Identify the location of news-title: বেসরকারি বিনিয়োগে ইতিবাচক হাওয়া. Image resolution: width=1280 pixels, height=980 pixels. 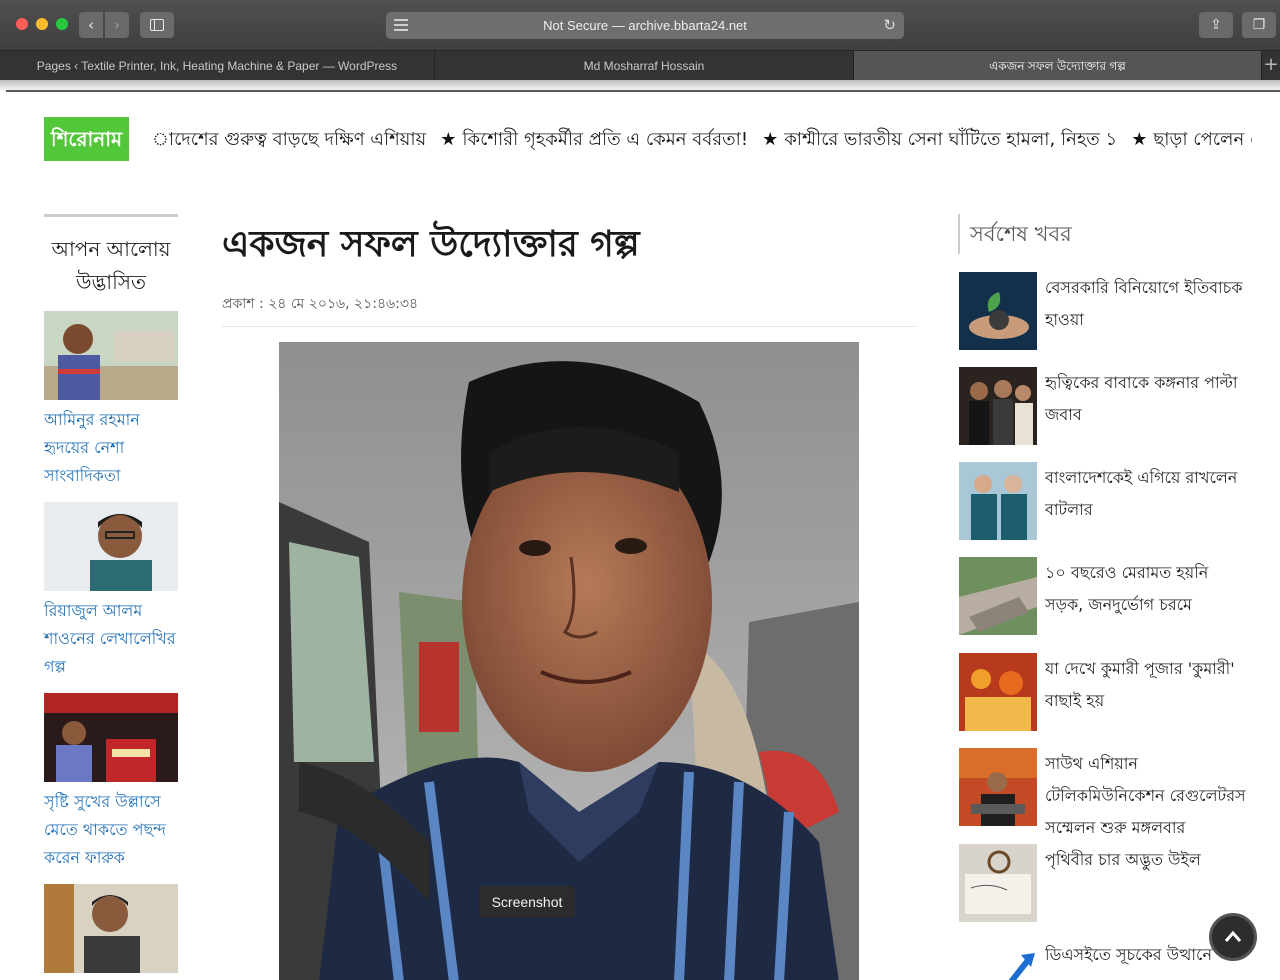
(1147, 304).